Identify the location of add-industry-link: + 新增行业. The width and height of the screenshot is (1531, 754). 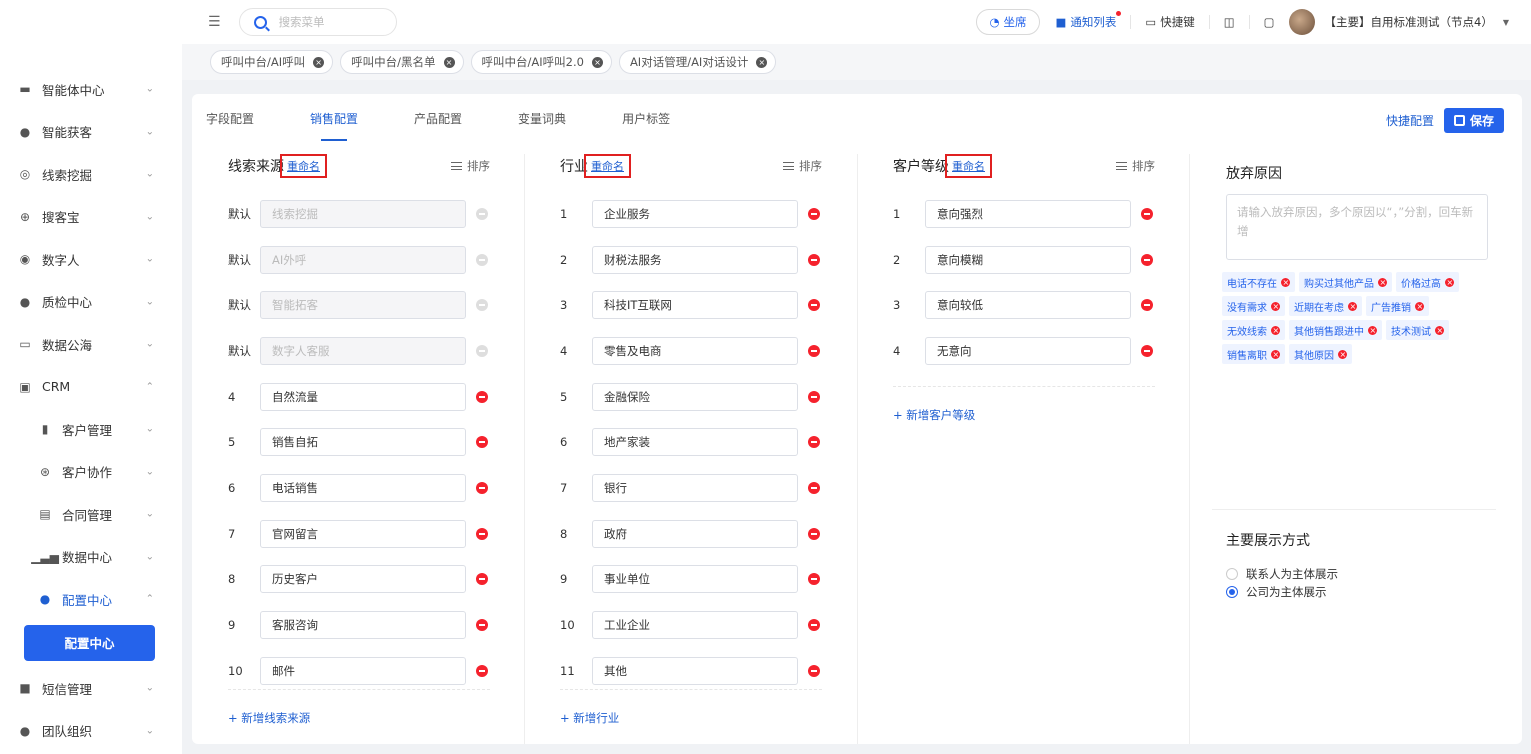
(589, 718).